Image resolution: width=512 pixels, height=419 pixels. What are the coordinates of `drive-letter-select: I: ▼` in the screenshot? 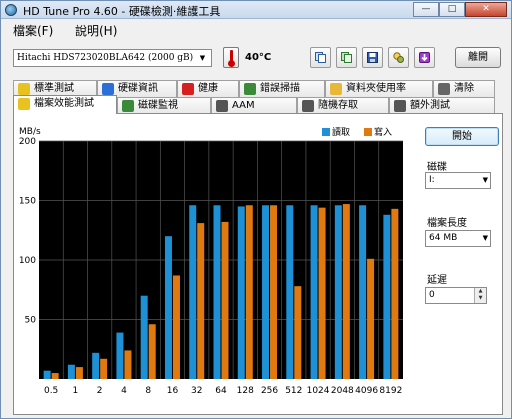 It's located at (458, 180).